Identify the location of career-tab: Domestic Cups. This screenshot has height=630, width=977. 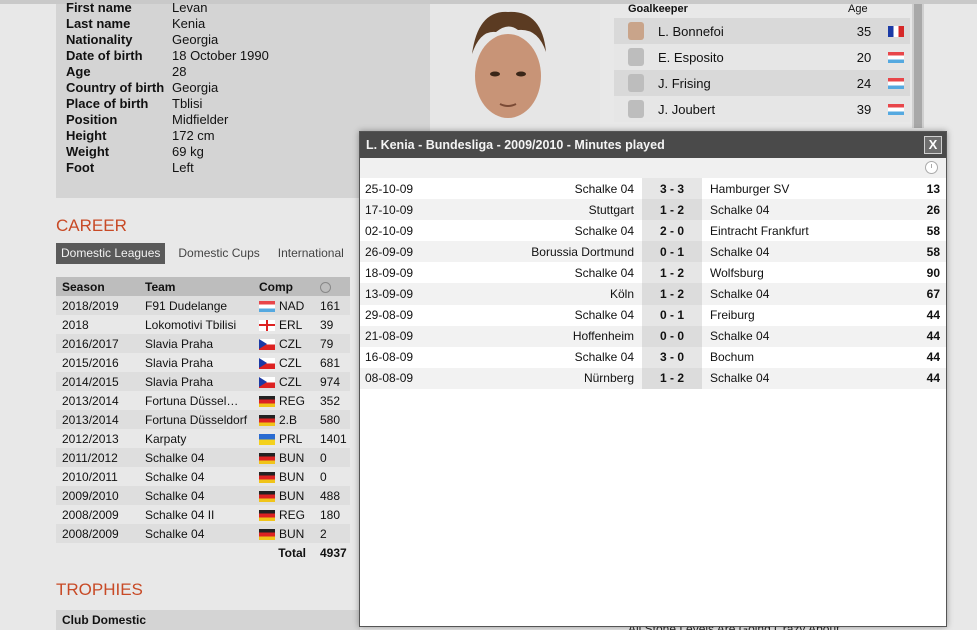
(218, 253).